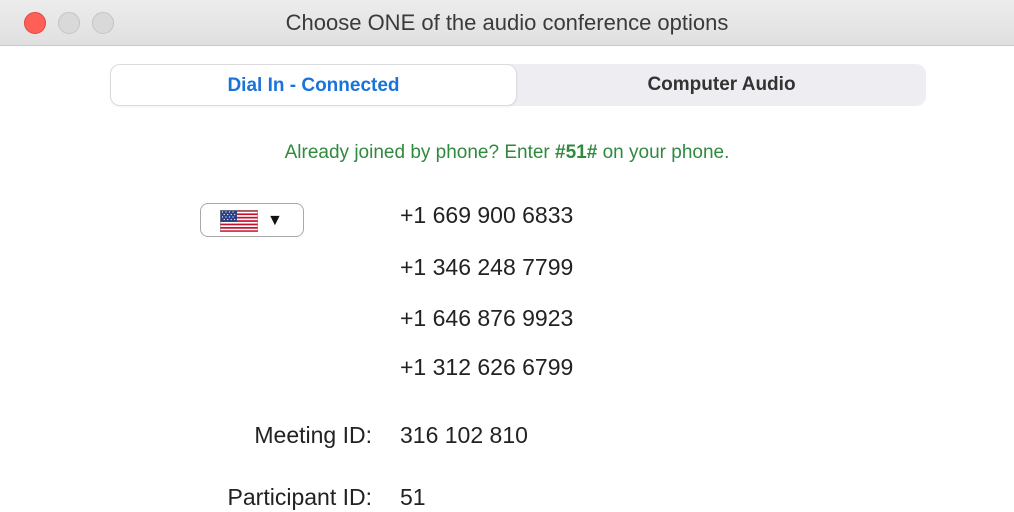  Describe the element at coordinates (486, 367) in the screenshot. I see `phone-number: +1 312 626 6799` at that location.